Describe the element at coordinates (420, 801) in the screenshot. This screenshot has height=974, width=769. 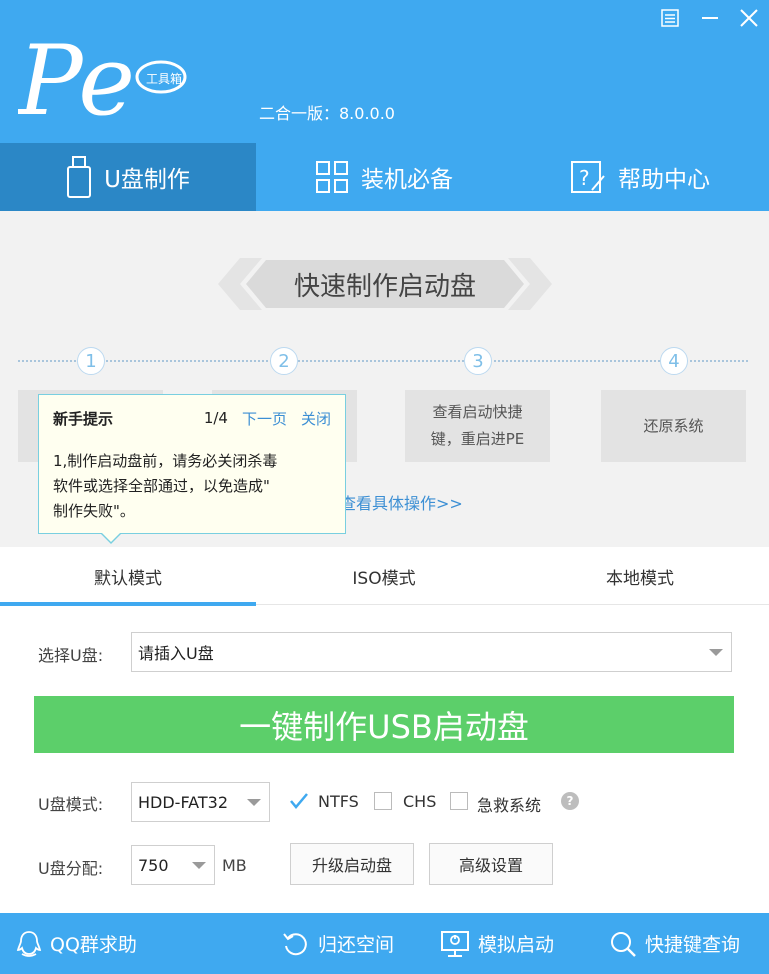
I see `chs-label: CHS` at that location.